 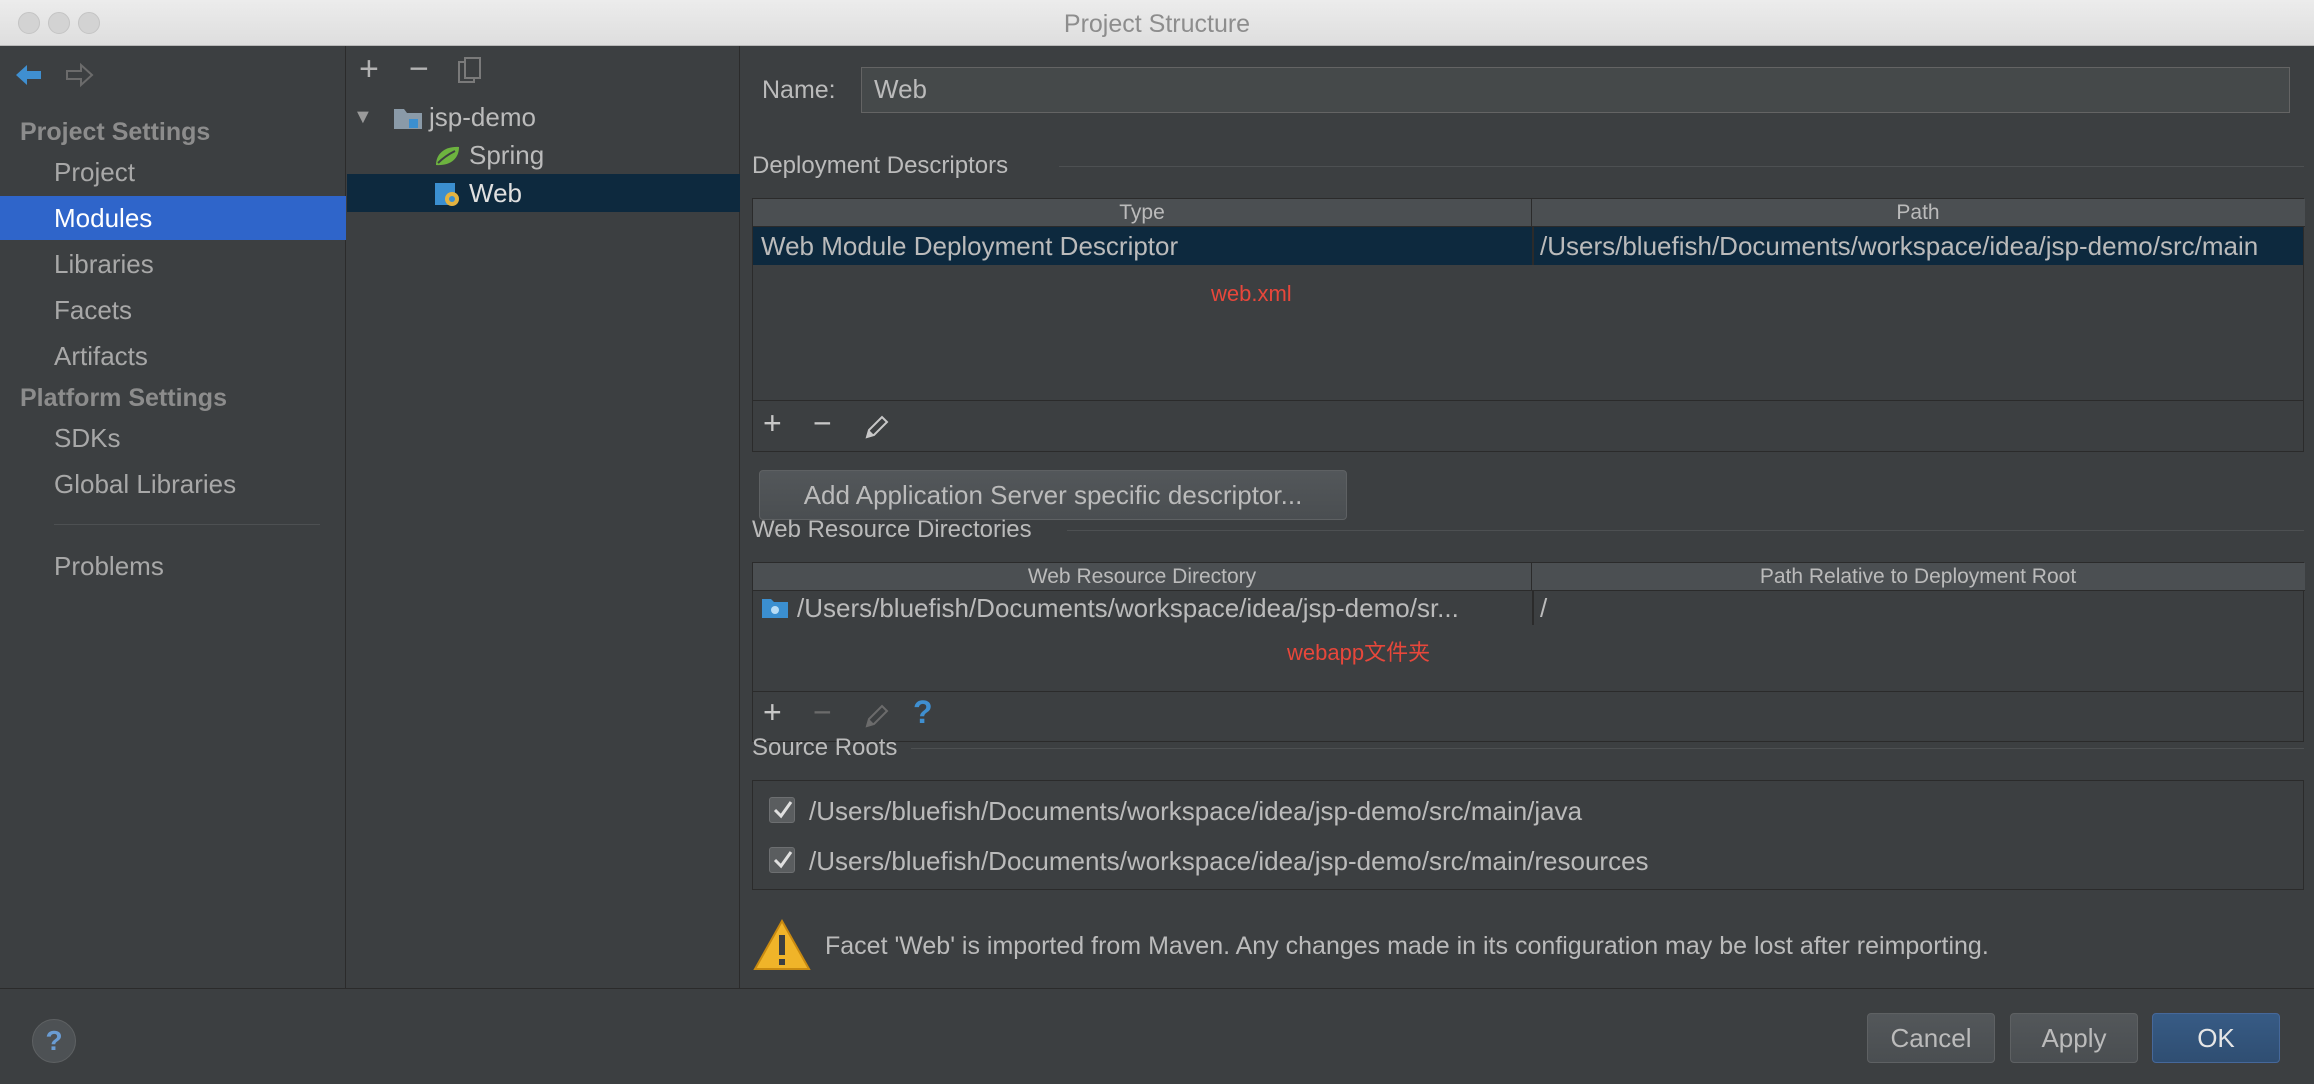 I want to click on nav-item-facets: Facets, so click(x=173, y=310).